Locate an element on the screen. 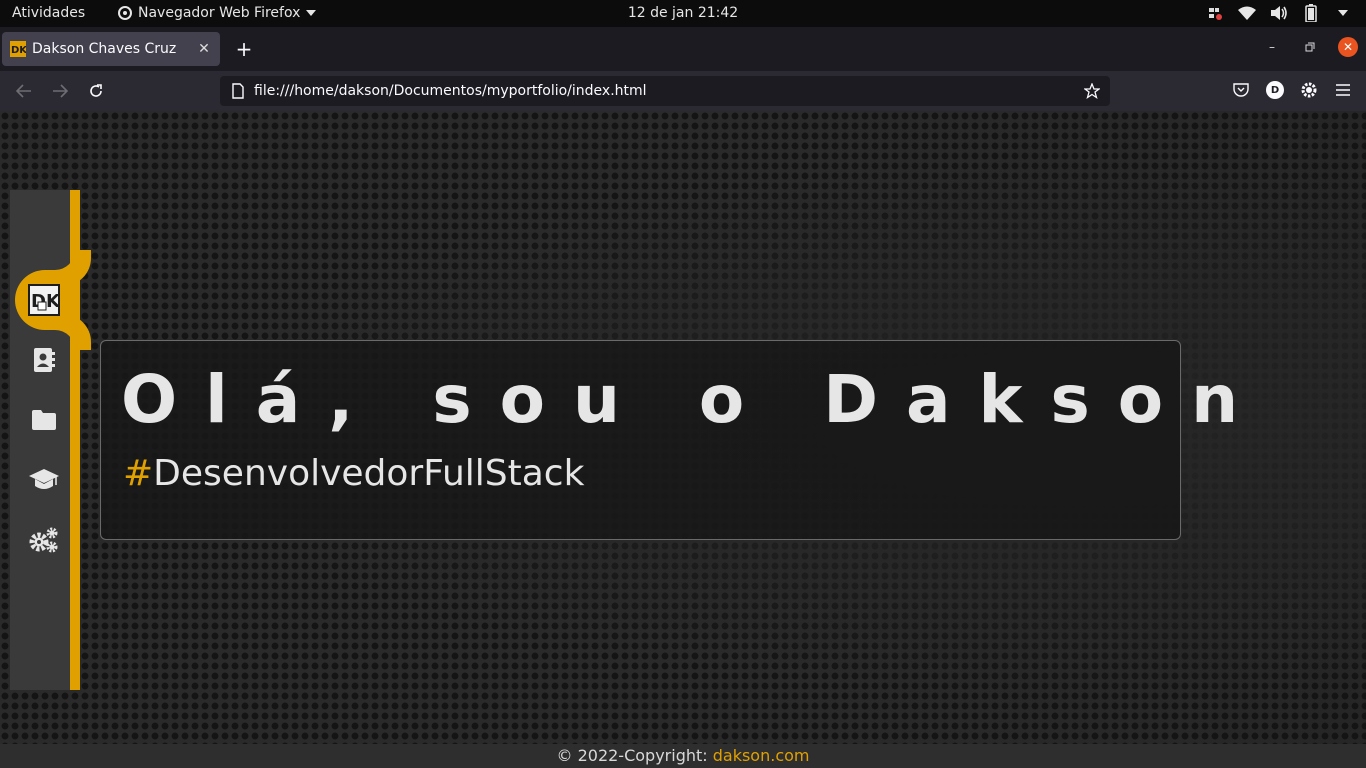  reload-button is located at coordinates (96, 91).